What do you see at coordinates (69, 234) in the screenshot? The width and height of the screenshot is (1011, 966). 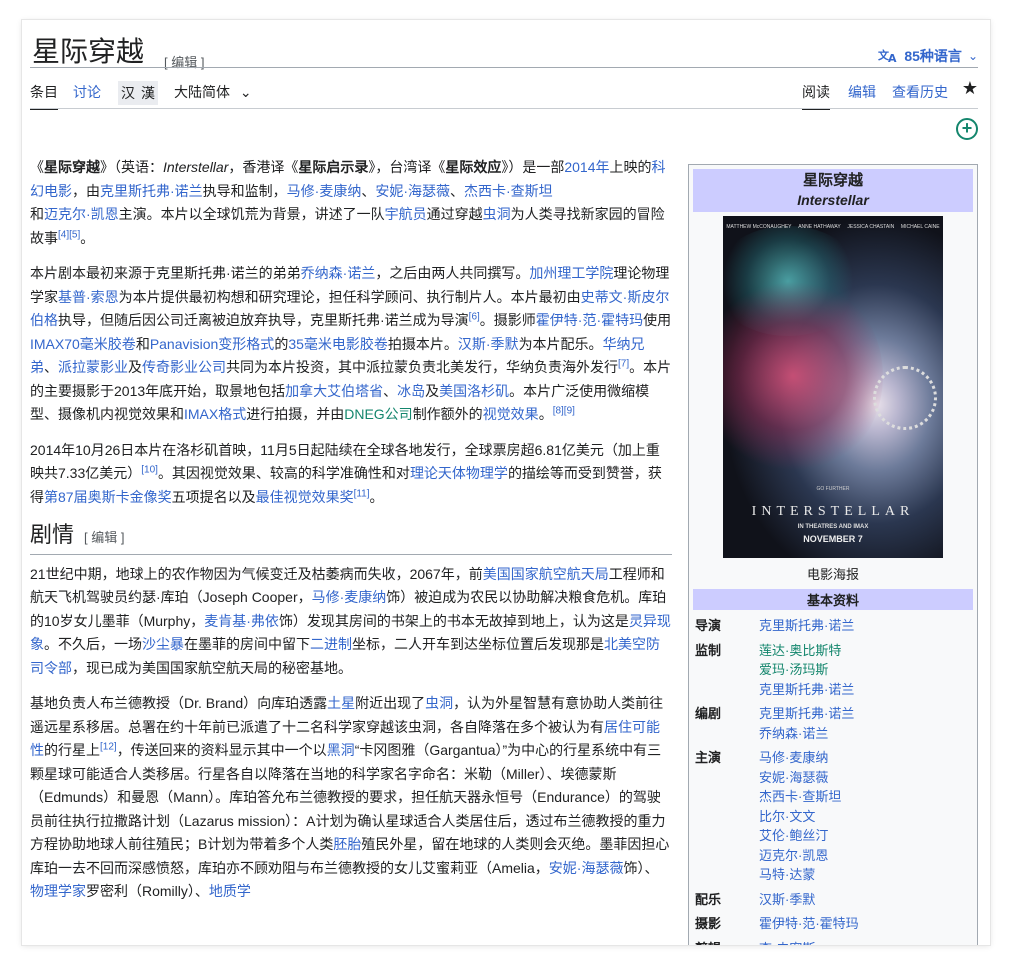 I see `reference: [4][5]` at bounding box center [69, 234].